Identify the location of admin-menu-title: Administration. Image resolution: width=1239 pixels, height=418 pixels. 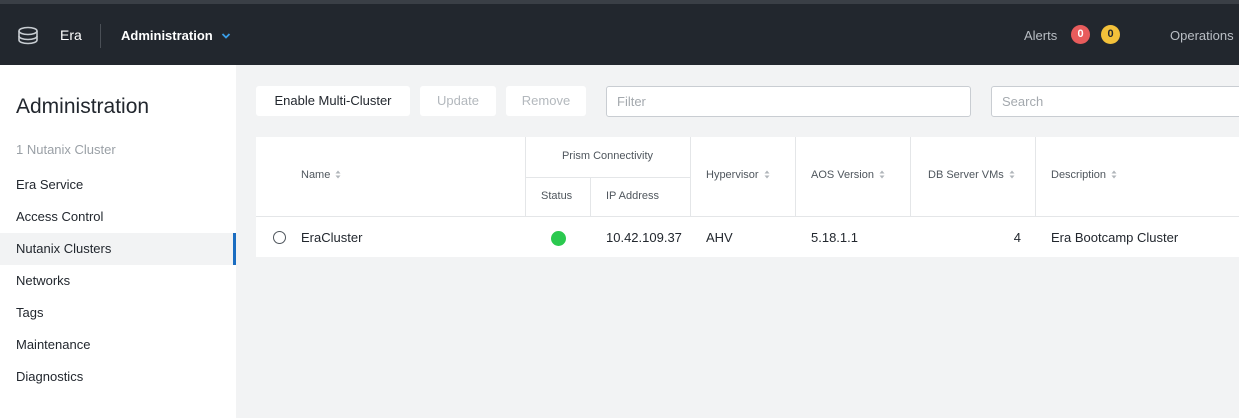
(167, 35).